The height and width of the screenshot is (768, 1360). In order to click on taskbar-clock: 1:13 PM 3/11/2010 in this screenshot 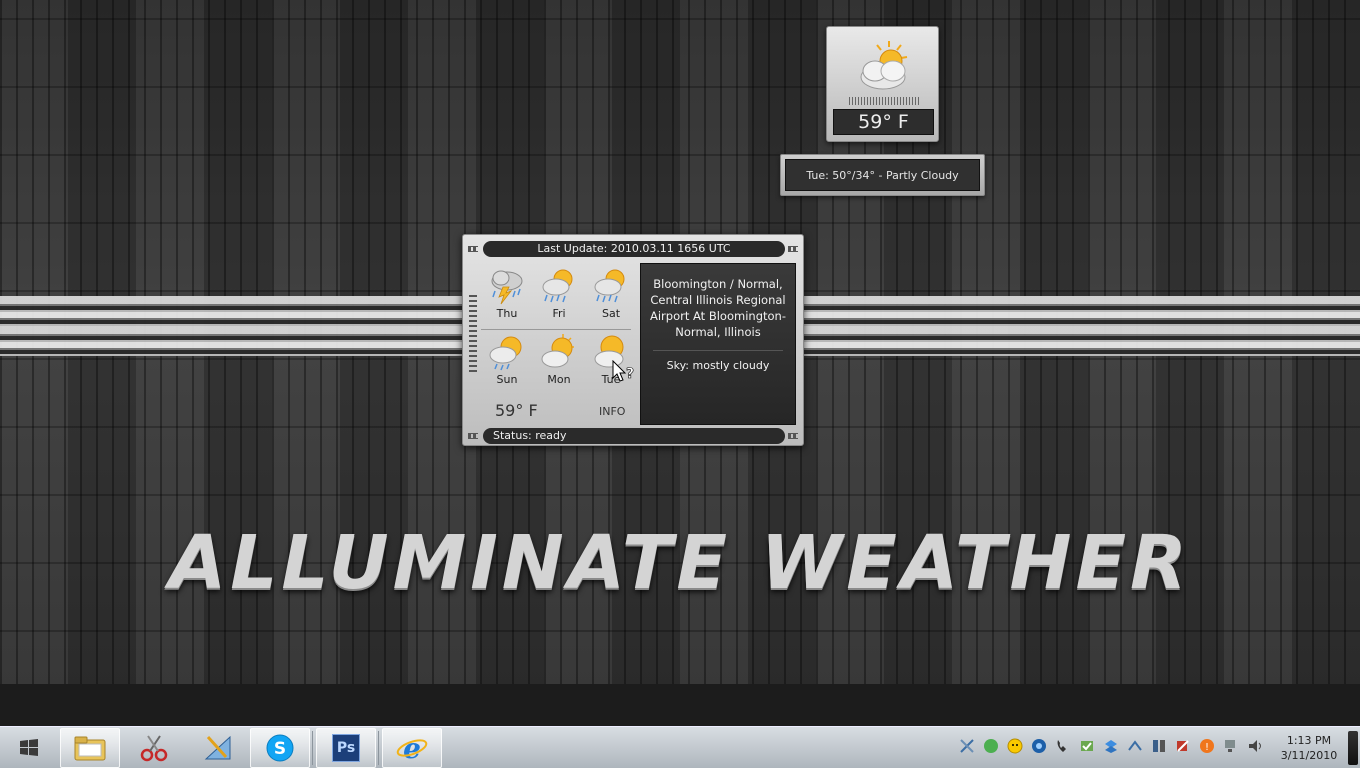, I will do `click(1309, 748)`.